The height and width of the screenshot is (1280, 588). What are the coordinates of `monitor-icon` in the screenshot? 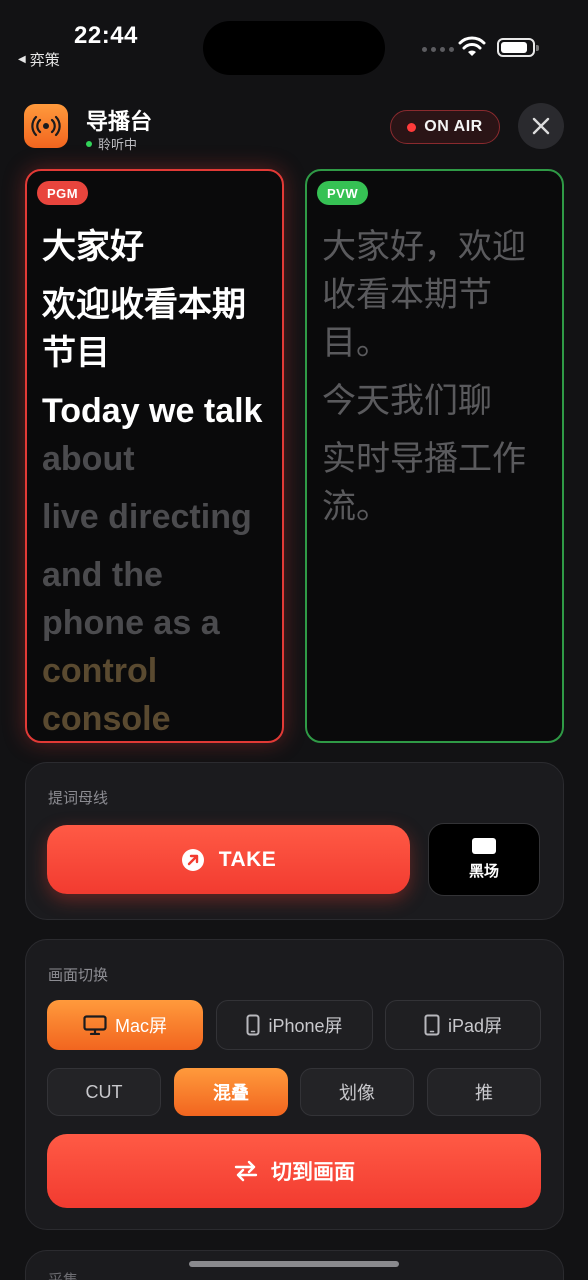 It's located at (95, 1025).